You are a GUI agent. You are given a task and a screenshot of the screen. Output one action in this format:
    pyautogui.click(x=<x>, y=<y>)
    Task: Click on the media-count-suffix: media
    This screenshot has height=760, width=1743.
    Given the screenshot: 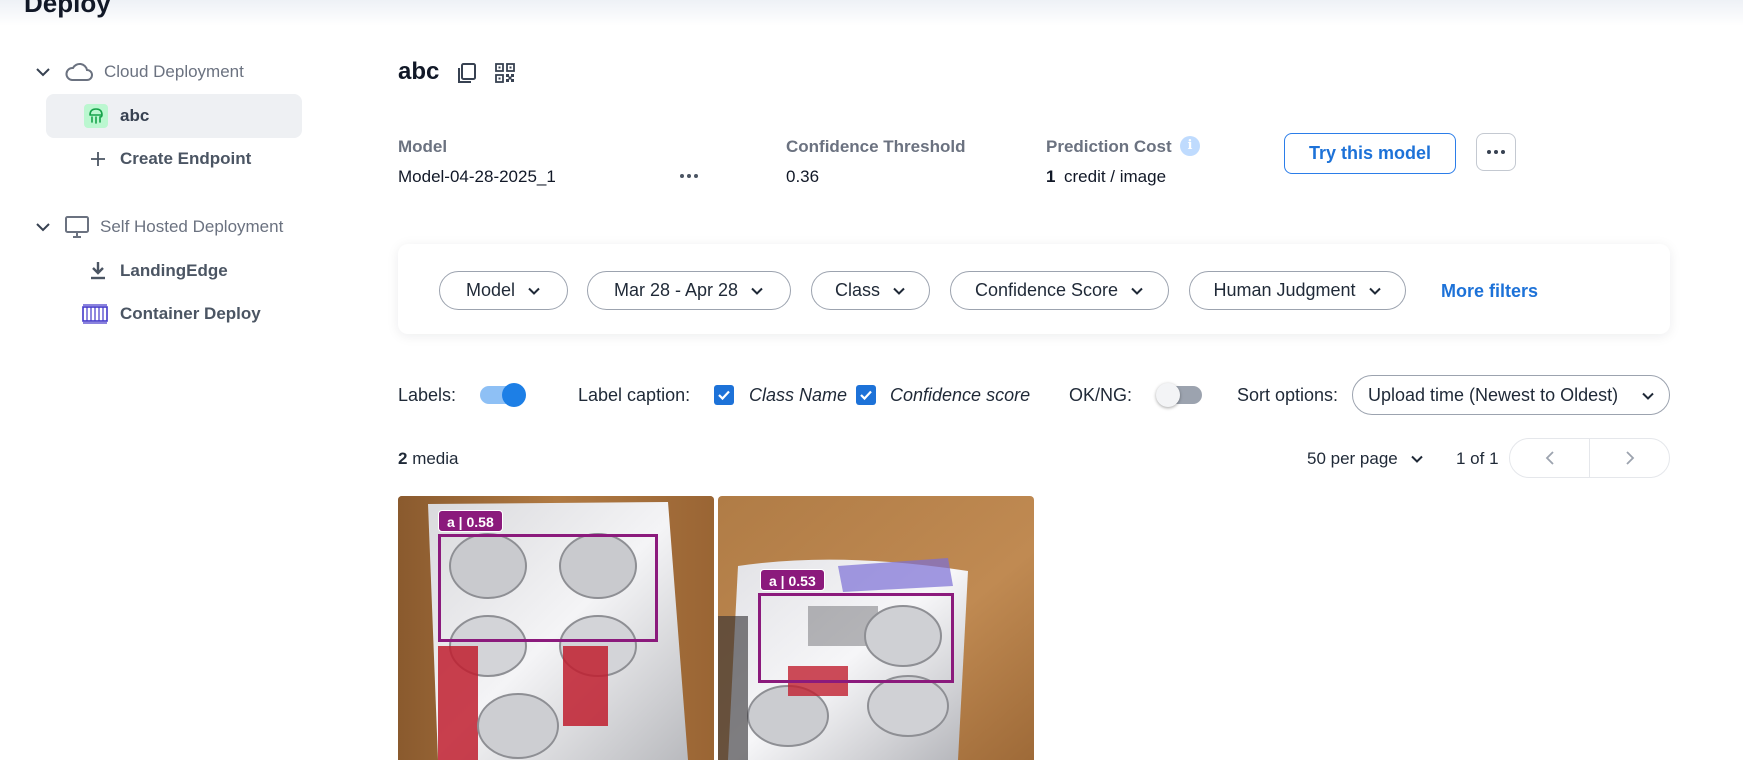 What is the action you would take?
    pyautogui.click(x=433, y=458)
    